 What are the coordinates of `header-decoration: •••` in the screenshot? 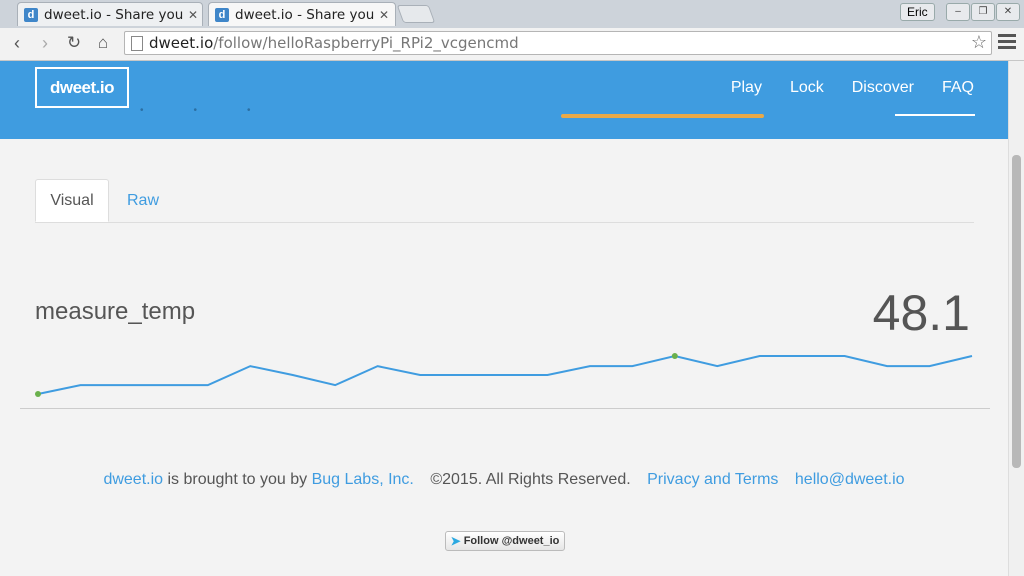 It's located at (220, 110).